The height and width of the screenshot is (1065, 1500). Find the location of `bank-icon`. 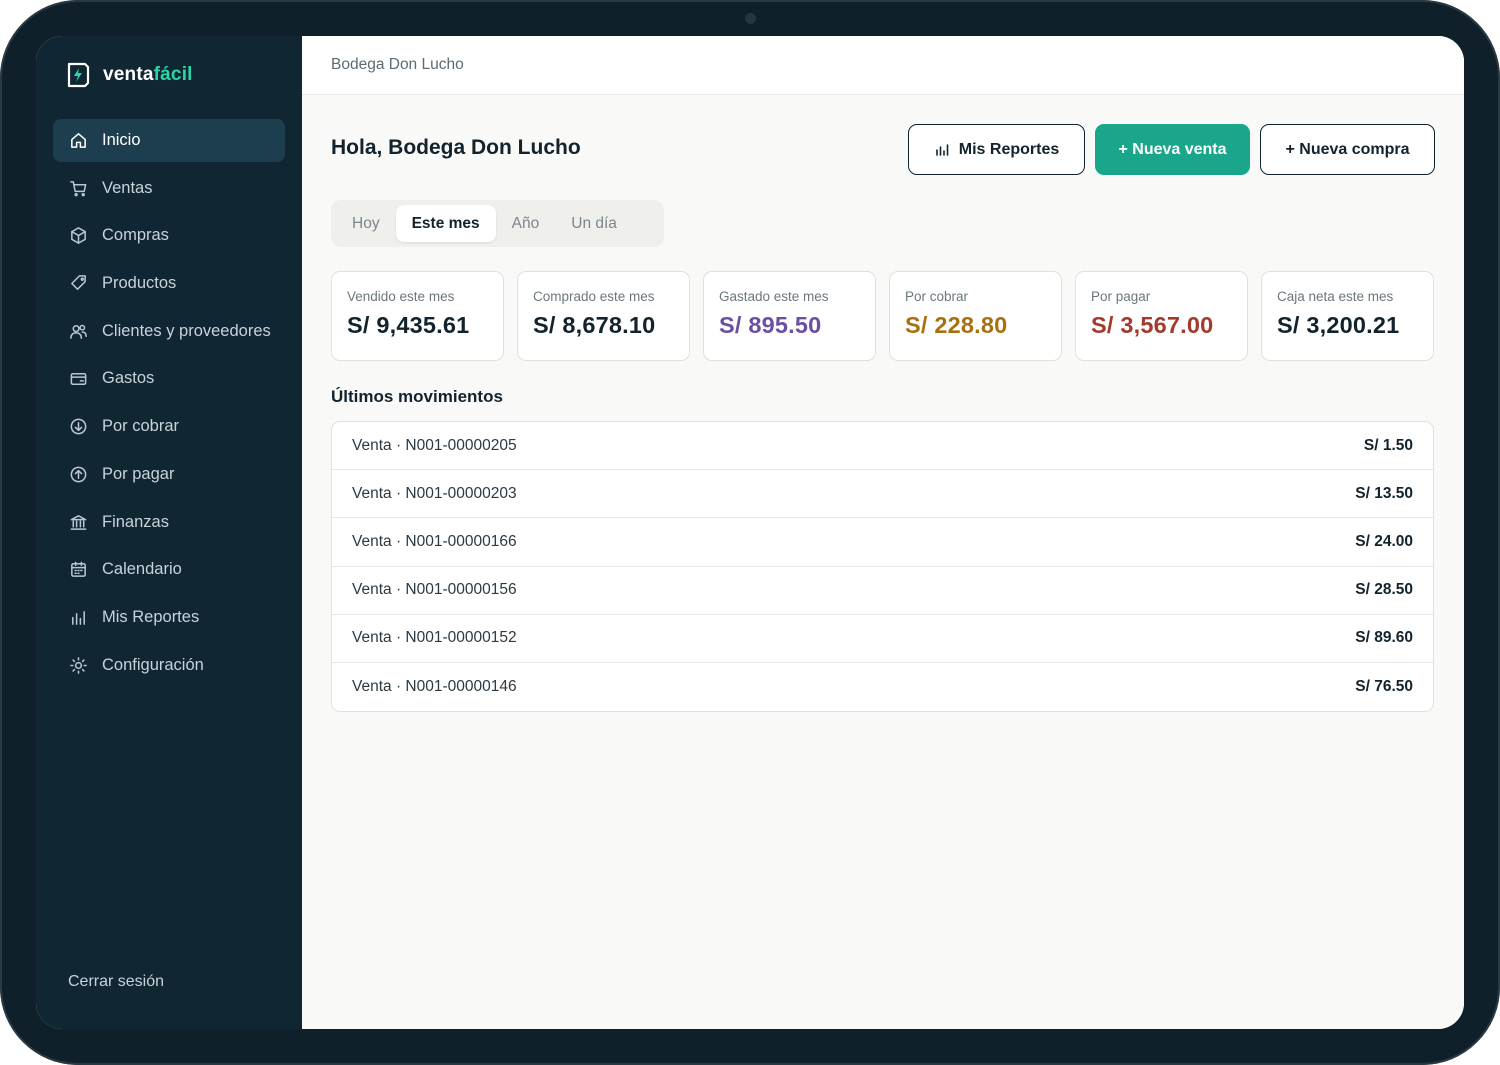

bank-icon is located at coordinates (78, 522).